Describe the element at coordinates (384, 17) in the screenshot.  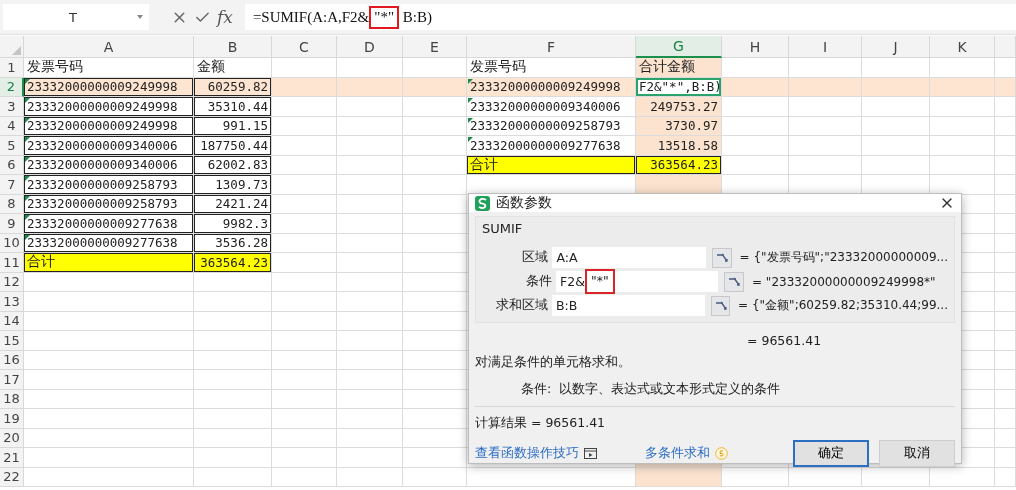
I see `highlight-frame: "*"` at that location.